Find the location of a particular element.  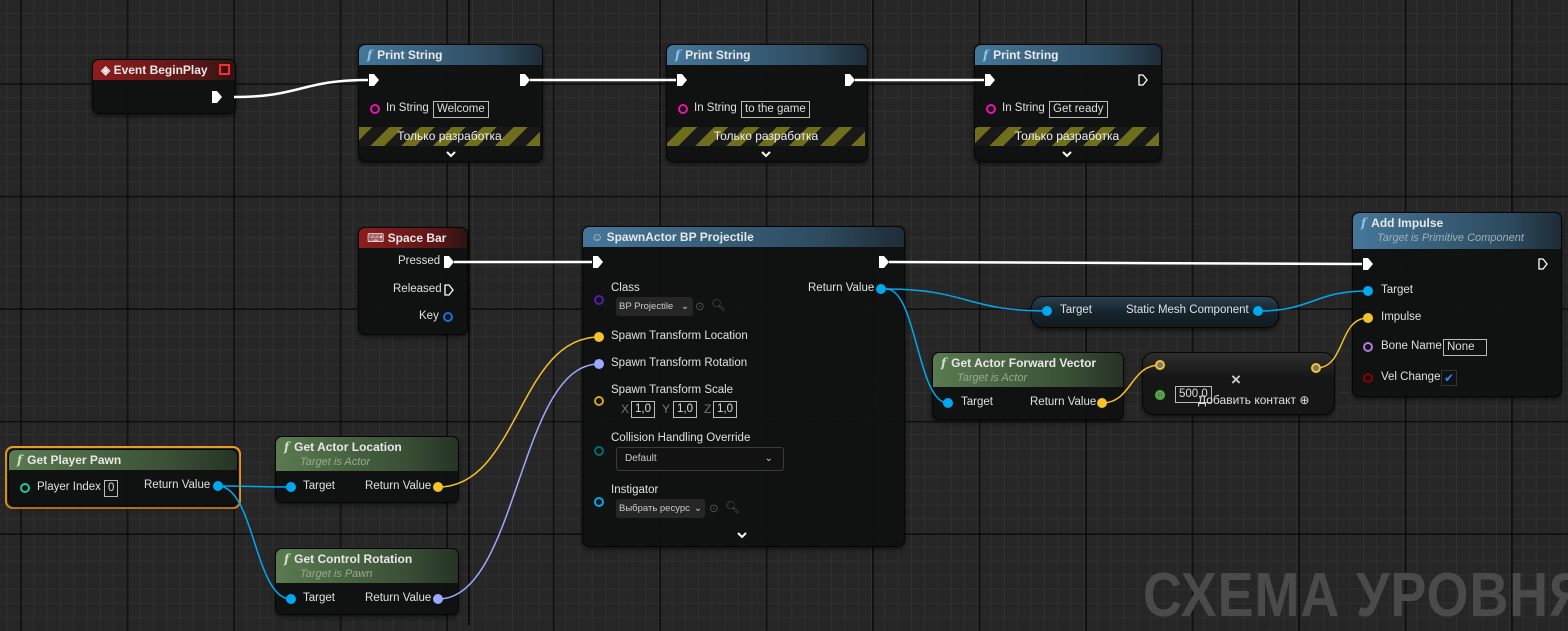

add-pin-button: Добавить контакт ⊕ is located at coordinates (1253, 400).